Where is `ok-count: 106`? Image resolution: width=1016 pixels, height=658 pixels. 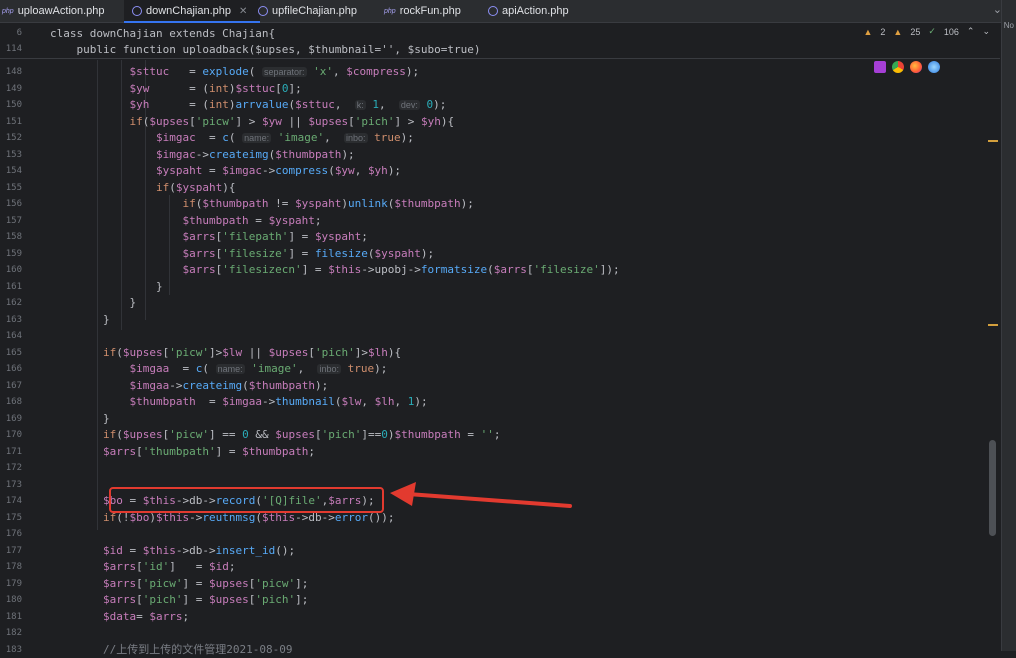 ok-count: 106 is located at coordinates (951, 31).